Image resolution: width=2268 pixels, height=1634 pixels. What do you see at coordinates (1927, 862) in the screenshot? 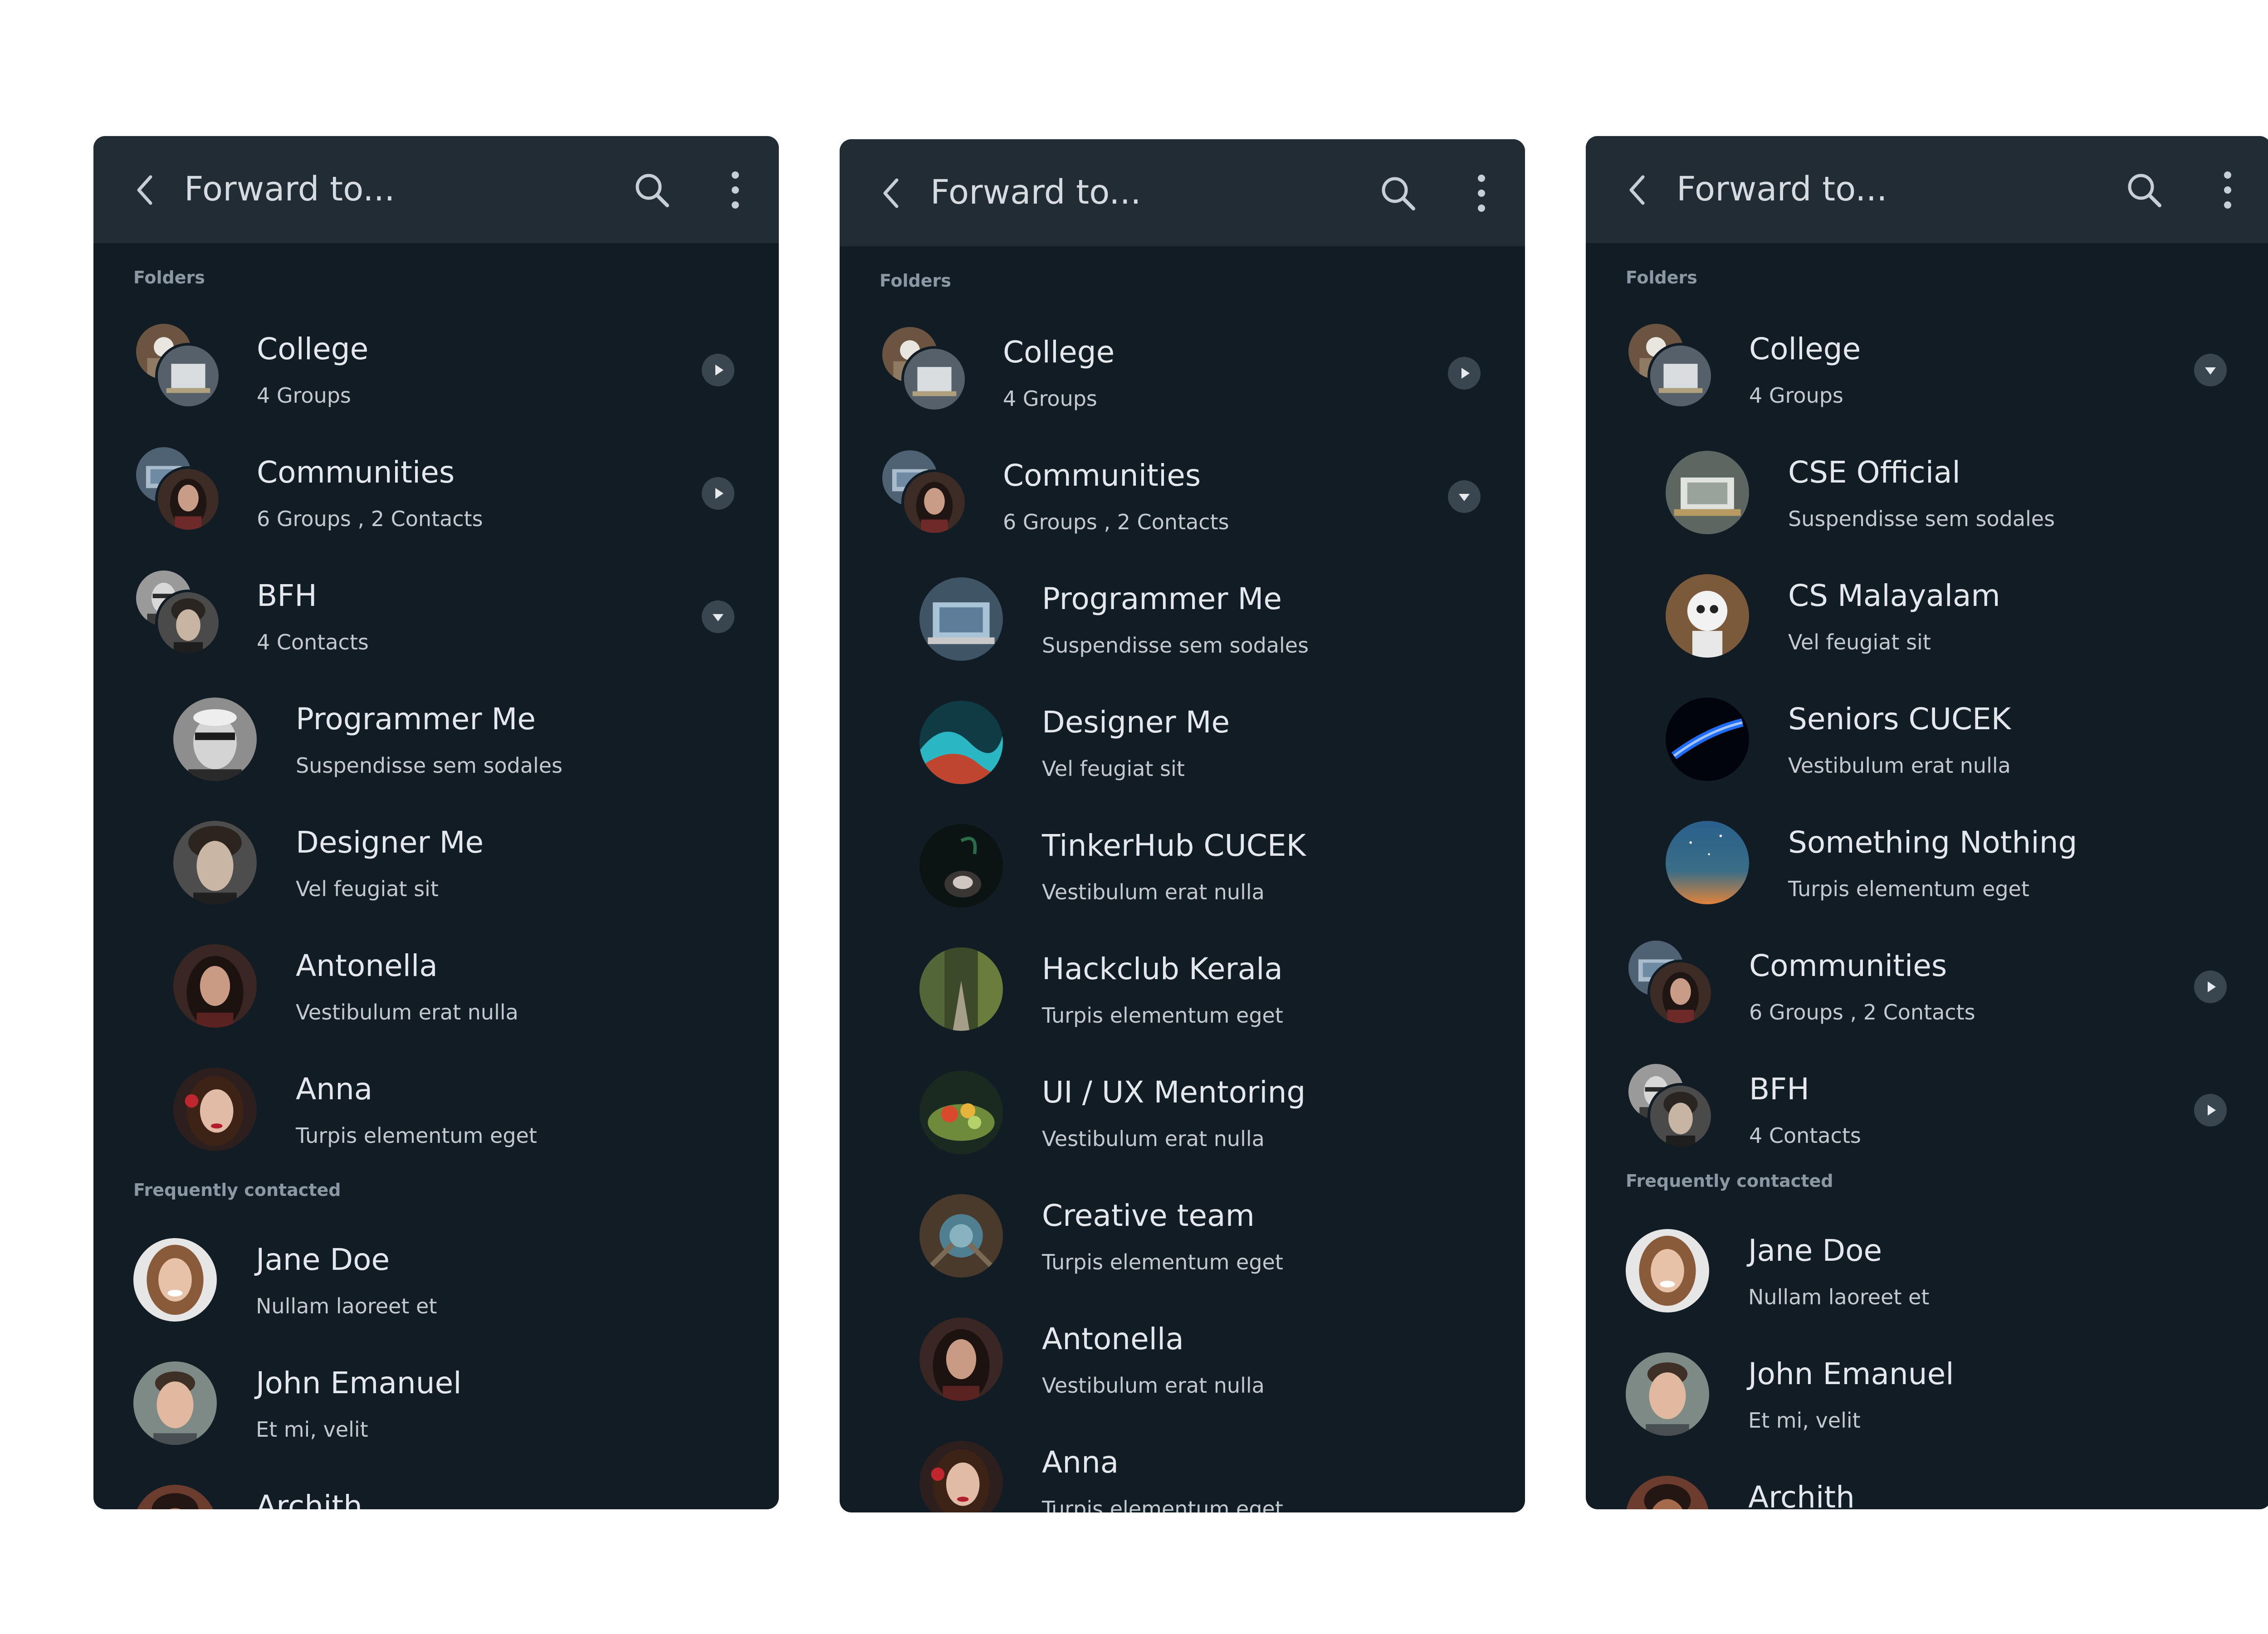
I see `group-row: Something Nothing Turpis elementum eget` at bounding box center [1927, 862].